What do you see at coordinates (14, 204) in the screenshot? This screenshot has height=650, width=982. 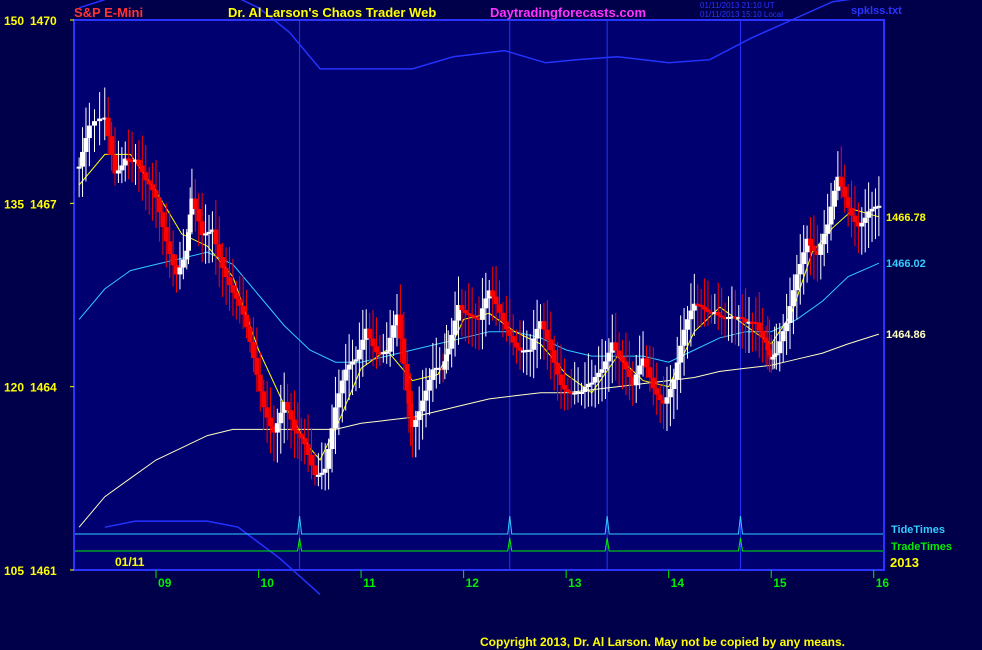 I see `y-tick-label-left: 135` at bounding box center [14, 204].